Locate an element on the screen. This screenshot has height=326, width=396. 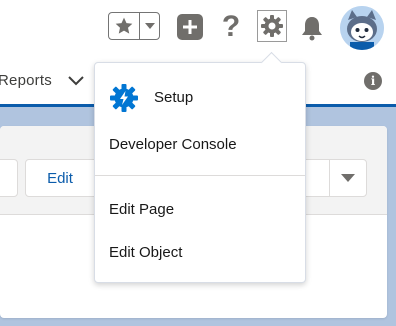
plus-icon is located at coordinates (190, 27).